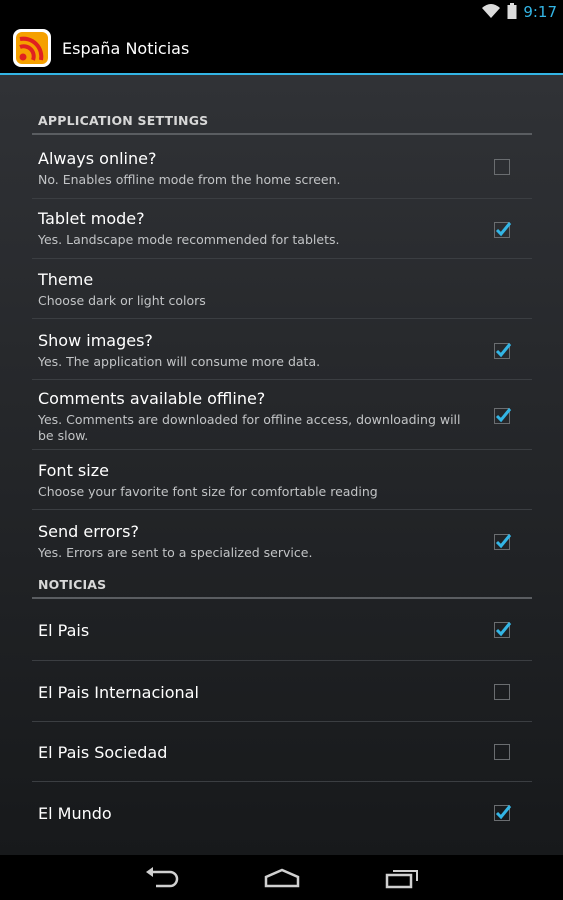 The width and height of the screenshot is (563, 900). I want to click on pref-el-mundo: El Mundo, so click(282, 812).